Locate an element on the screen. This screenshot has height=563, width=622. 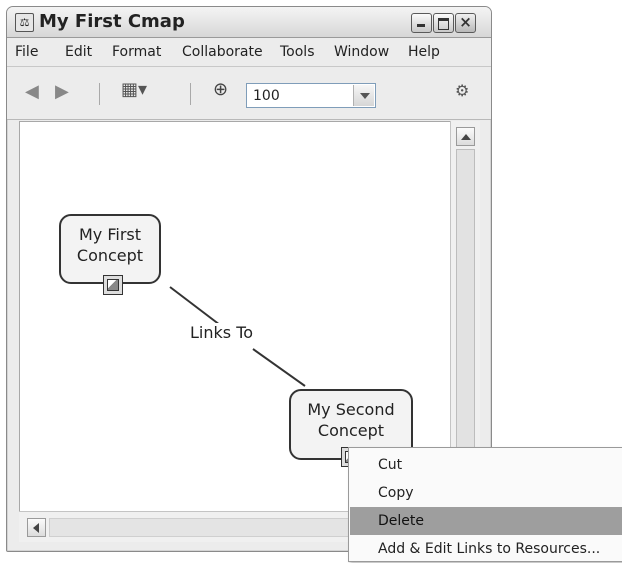
zoom-dropdown-button is located at coordinates (363, 95).